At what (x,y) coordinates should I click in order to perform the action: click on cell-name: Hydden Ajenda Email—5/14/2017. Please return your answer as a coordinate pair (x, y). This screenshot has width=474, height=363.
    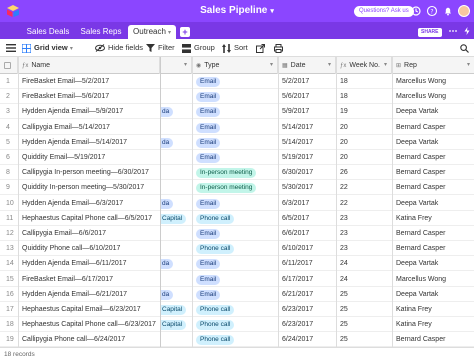
    Looking at the image, I should click on (89, 142).